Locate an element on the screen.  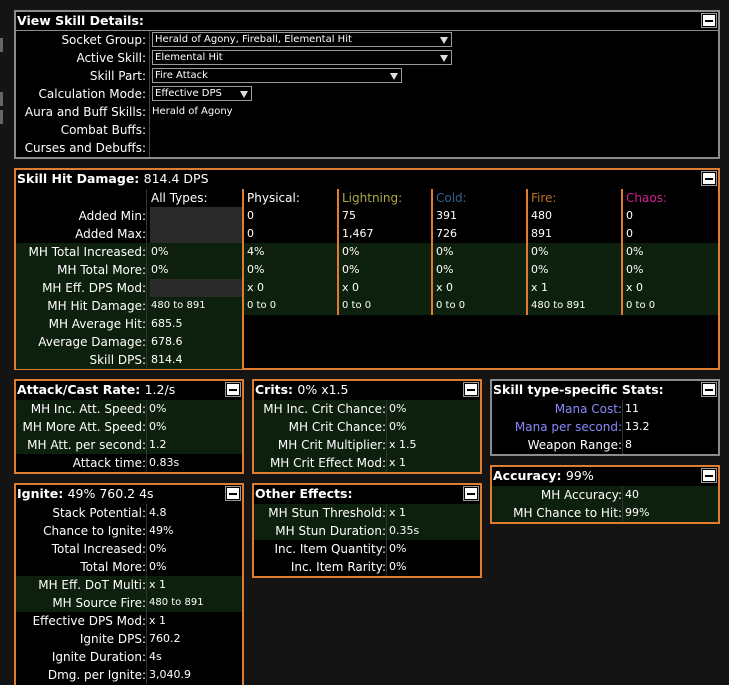
stat-value: 40 is located at coordinates (632, 494).